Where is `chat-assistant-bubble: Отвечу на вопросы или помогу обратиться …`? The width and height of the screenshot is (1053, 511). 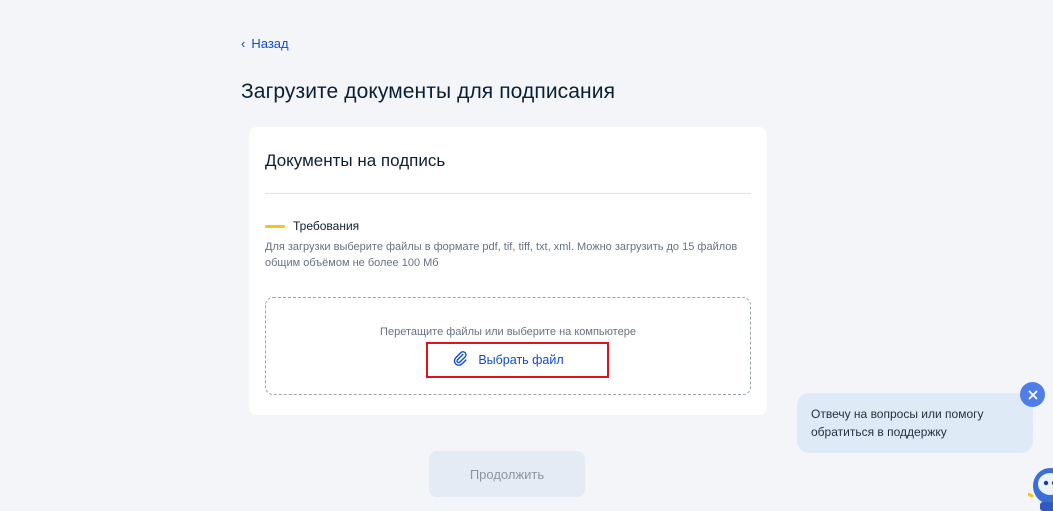
chat-assistant-bubble: Отвечу на вопросы или помогу обратиться … is located at coordinates (915, 423).